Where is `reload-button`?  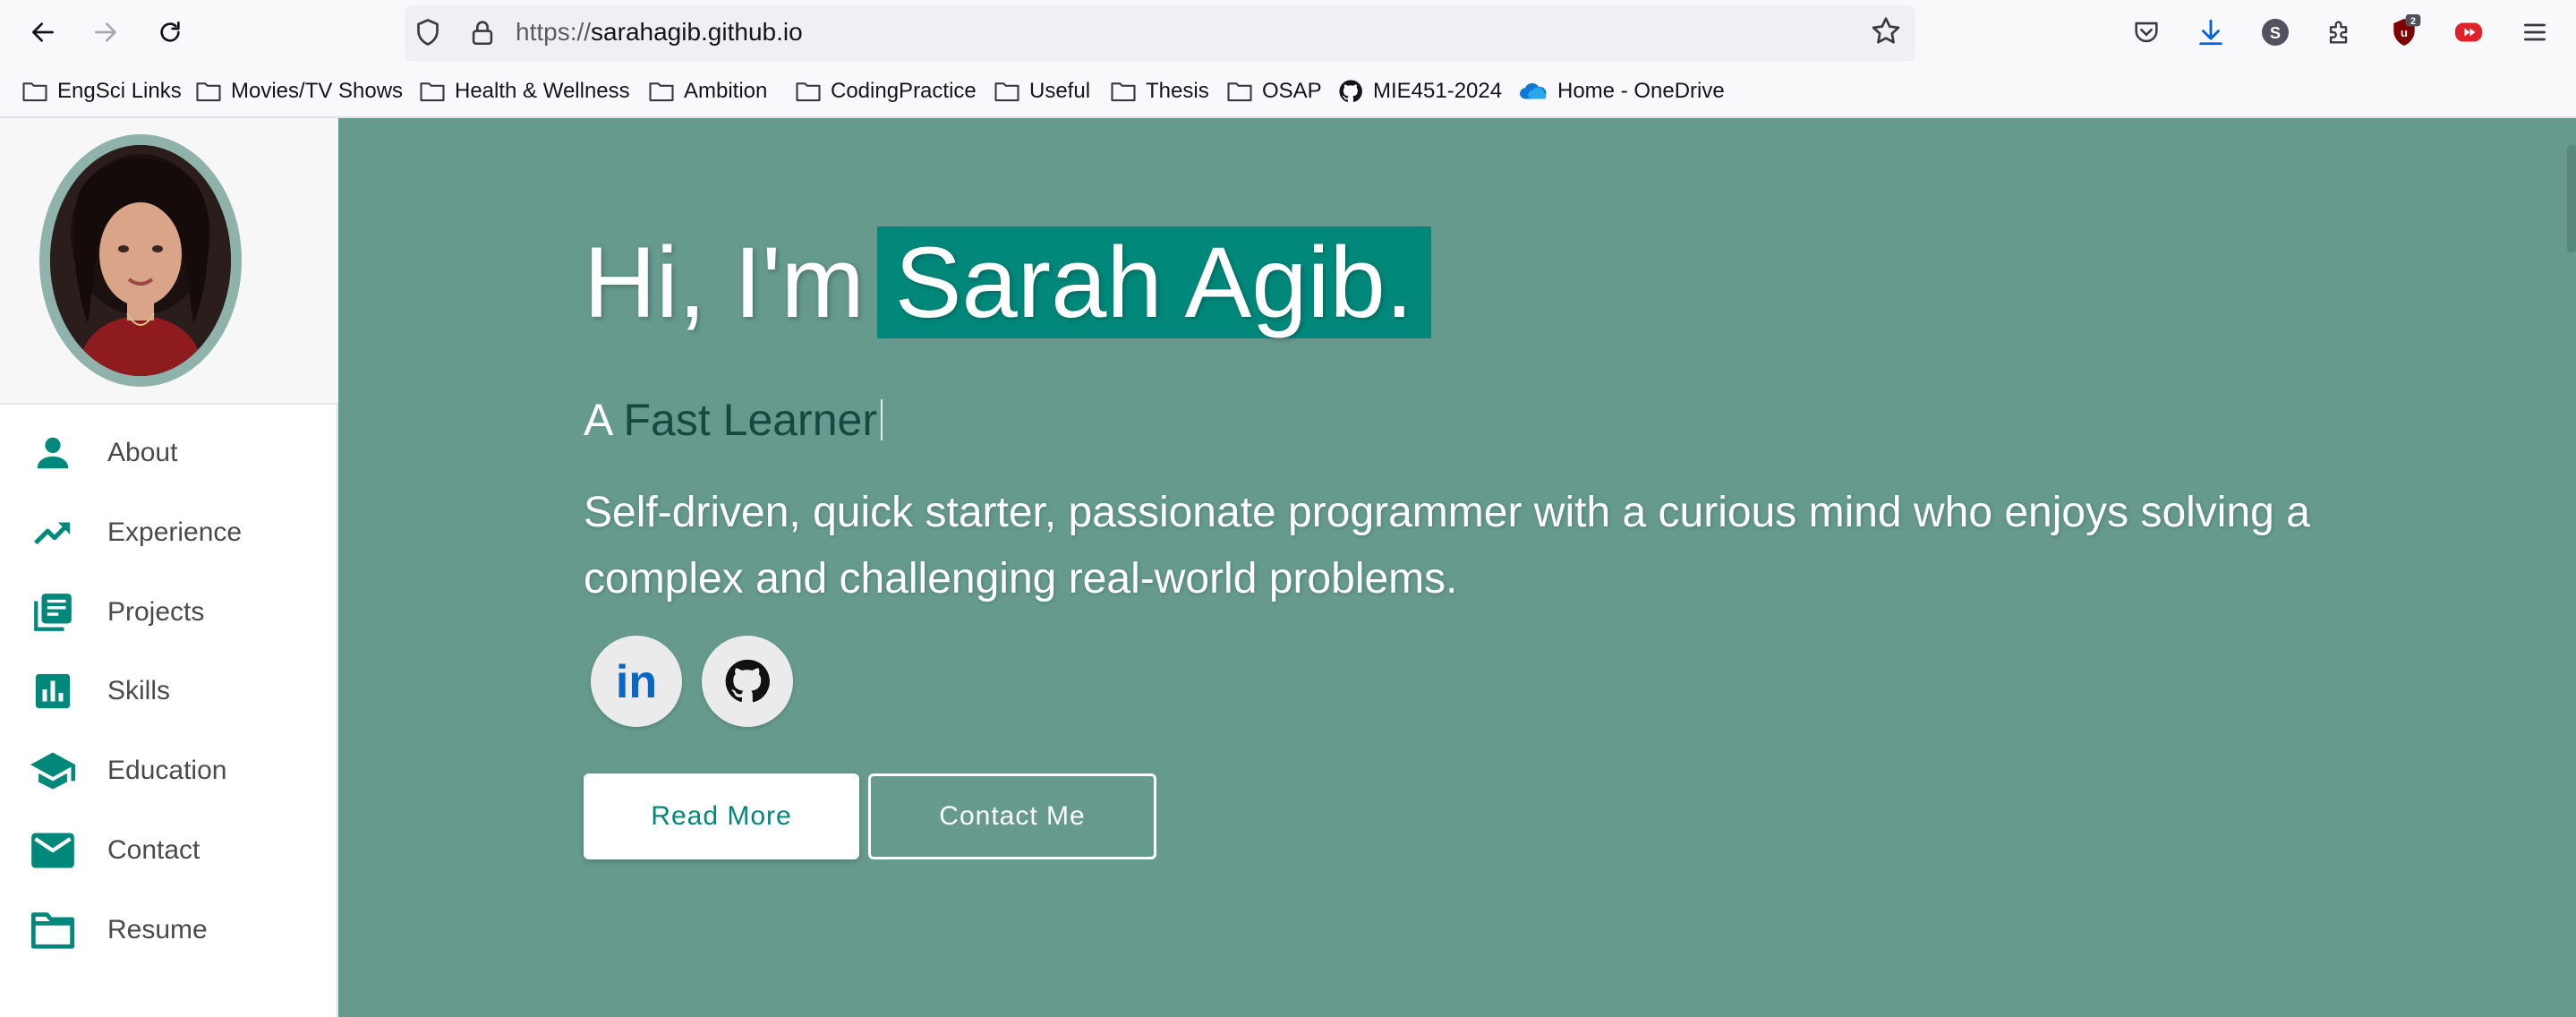
reload-button is located at coordinates (170, 32).